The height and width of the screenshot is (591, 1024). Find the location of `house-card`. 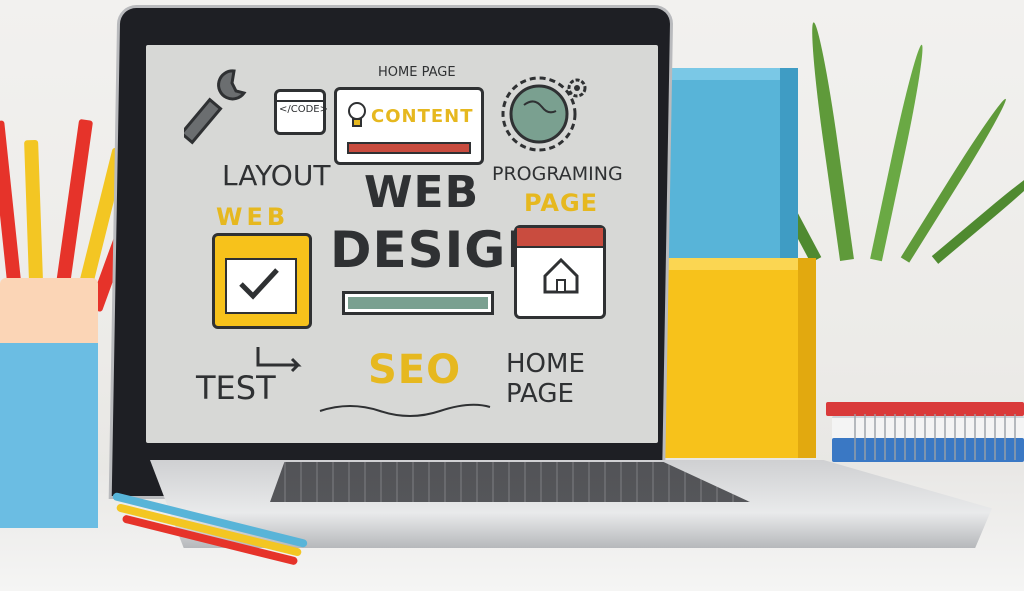

house-card is located at coordinates (560, 272).